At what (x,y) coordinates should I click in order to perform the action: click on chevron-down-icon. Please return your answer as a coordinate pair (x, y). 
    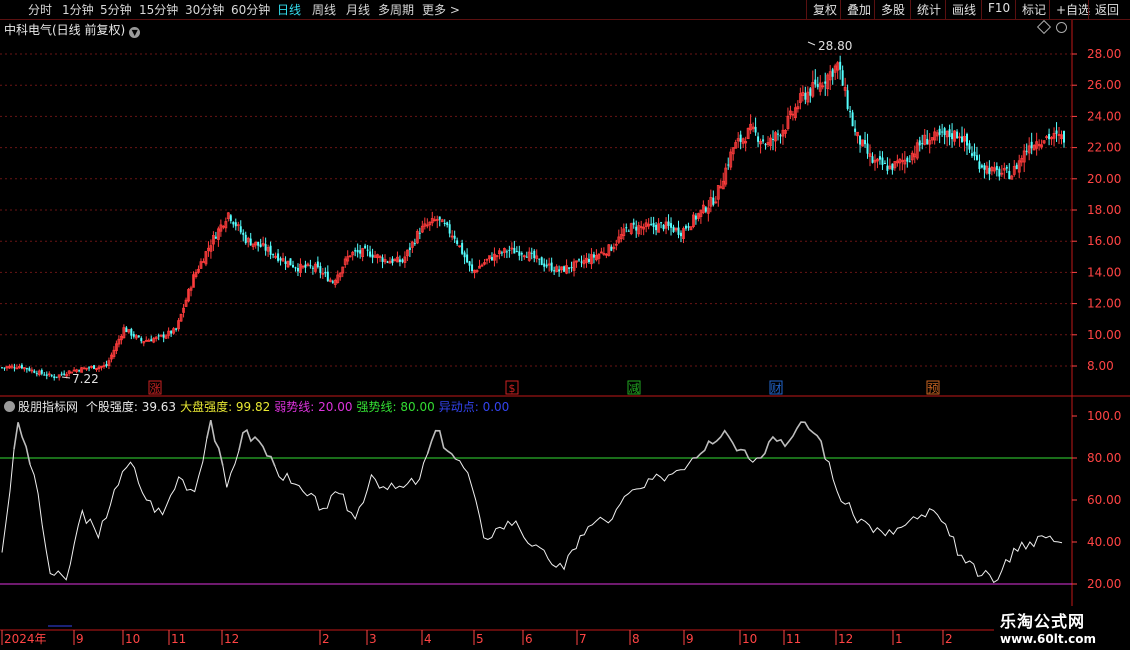
    Looking at the image, I should click on (9, 406).